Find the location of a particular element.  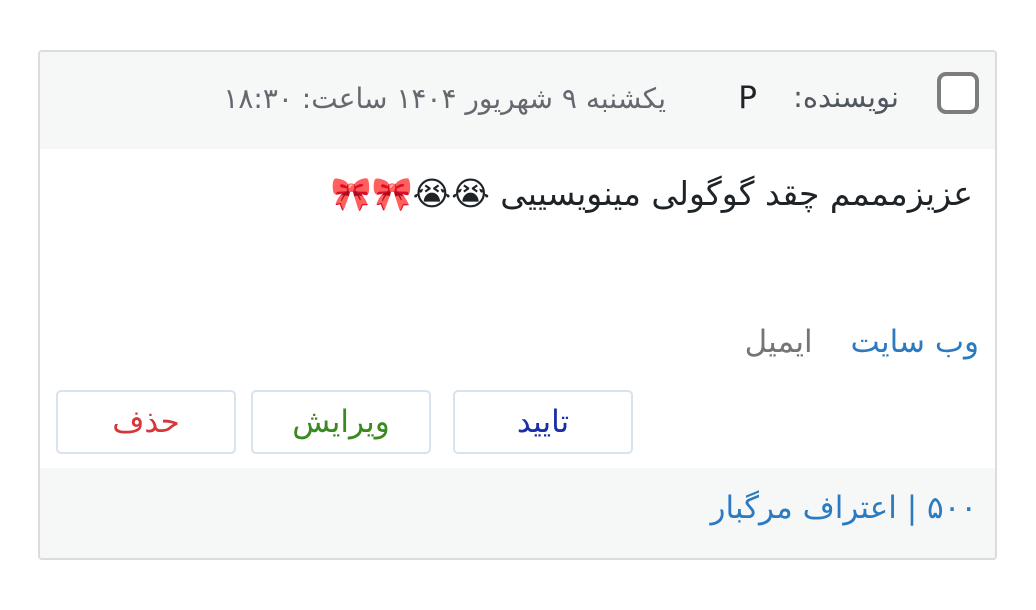

author-links: وب سایت ایمیل is located at coordinates (862, 342).